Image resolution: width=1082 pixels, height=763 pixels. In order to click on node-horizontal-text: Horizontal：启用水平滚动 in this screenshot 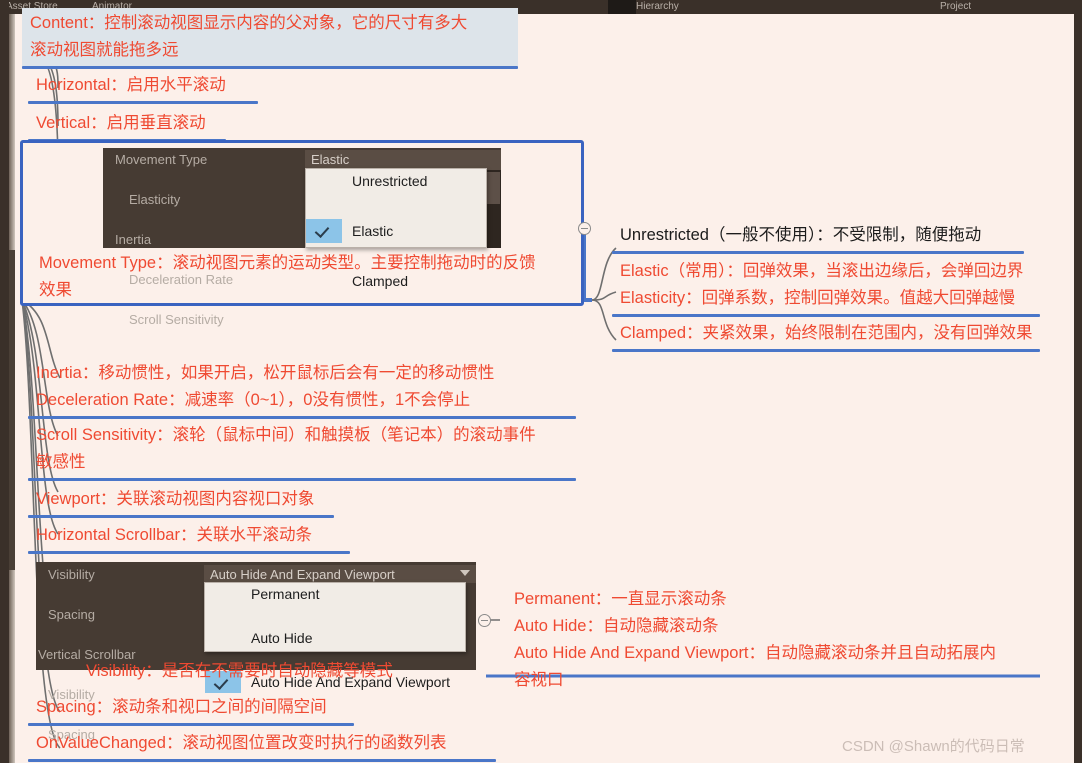, I will do `click(131, 85)`.